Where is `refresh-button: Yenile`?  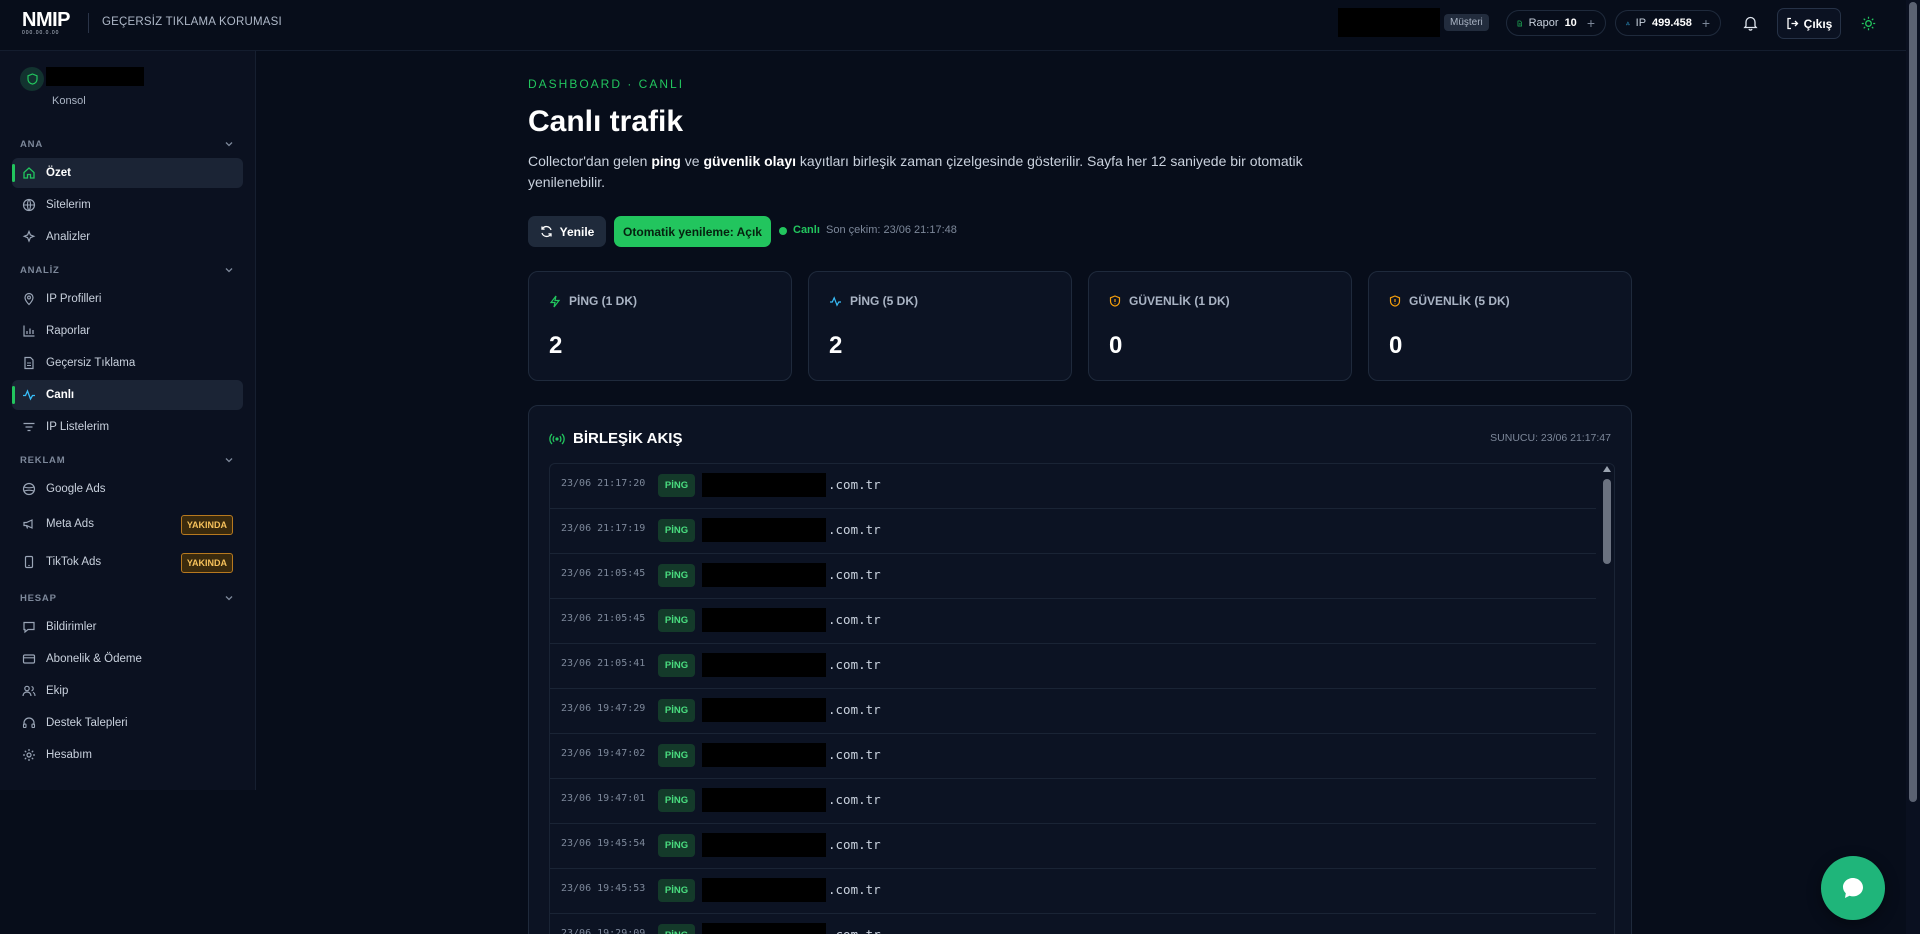 refresh-button: Yenile is located at coordinates (567, 231).